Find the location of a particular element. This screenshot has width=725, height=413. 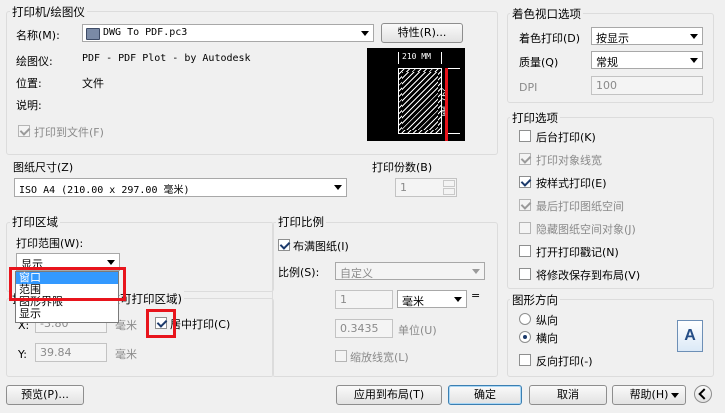

paper-size-title: 图纸尺寸(Z) is located at coordinates (43, 167).